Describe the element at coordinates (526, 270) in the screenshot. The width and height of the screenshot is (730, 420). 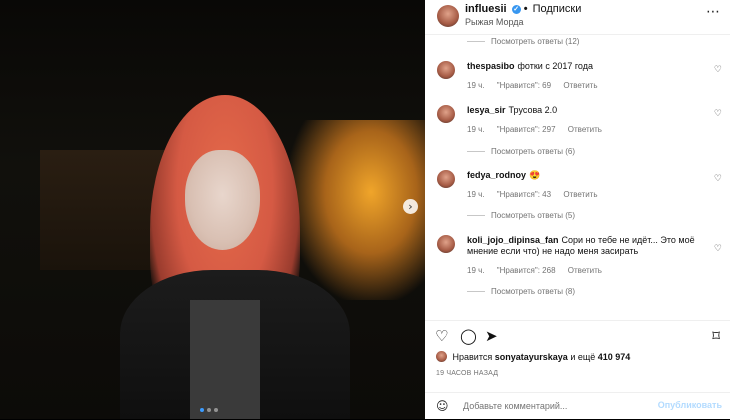
I see `comment-likes: "Нравится": 268` at that location.